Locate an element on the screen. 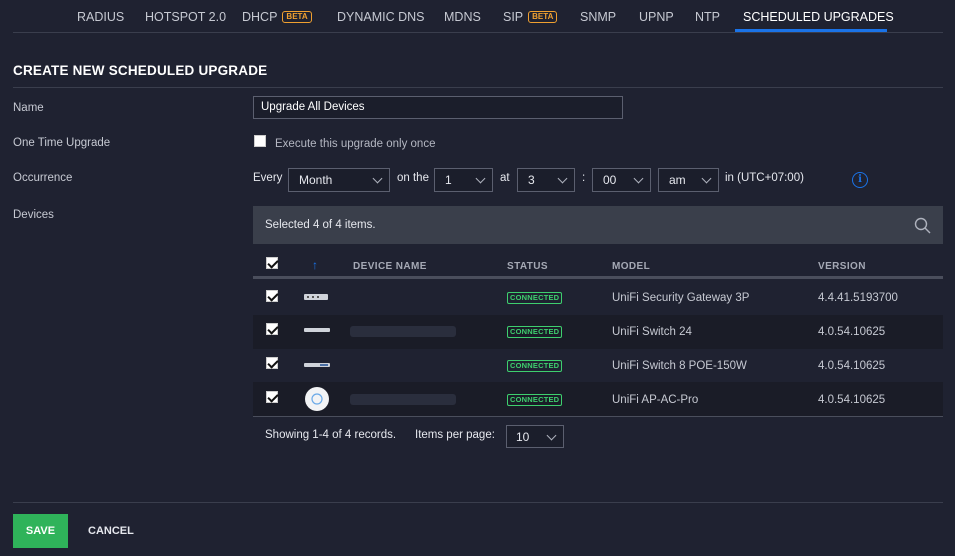  table-row: CONNECTED UniFi Switch 24 4.0.54.10625 is located at coordinates (598, 332).